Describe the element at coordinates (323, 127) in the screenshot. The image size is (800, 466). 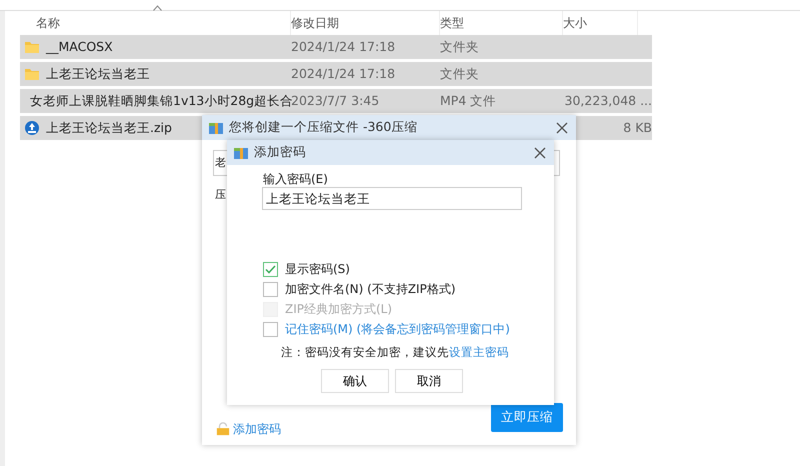
I see `dialog-title: 您将创建一个压缩文件 -360压缩` at that location.